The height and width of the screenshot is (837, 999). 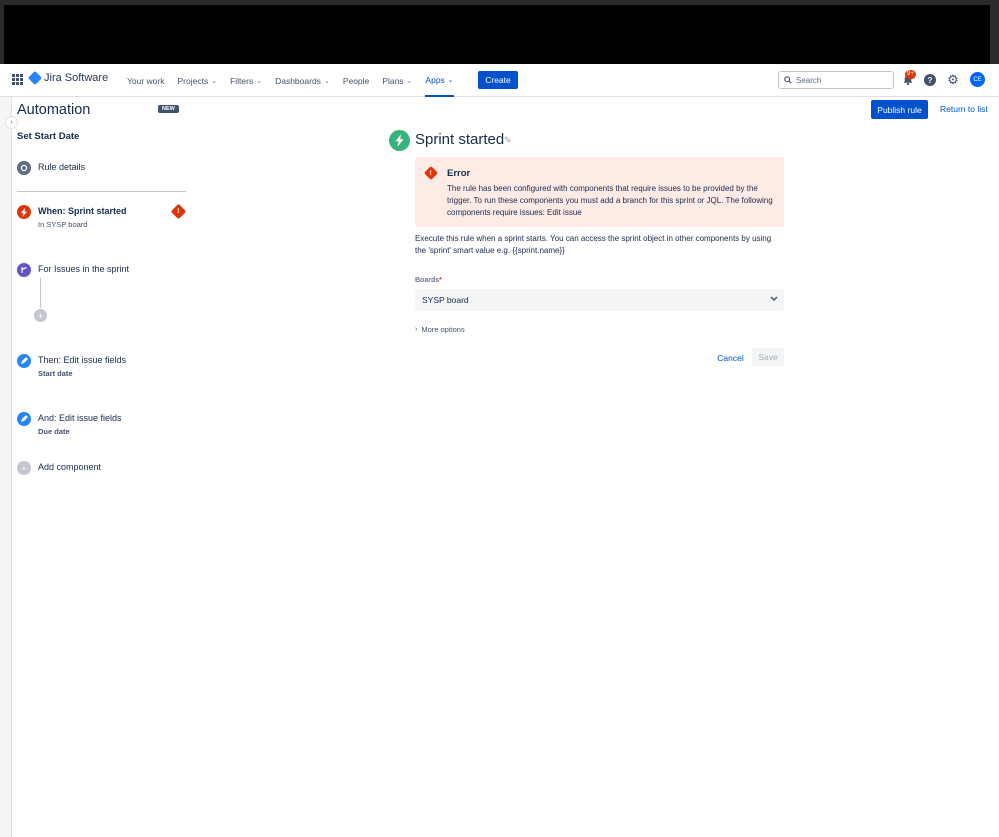 What do you see at coordinates (82, 218) in the screenshot?
I see `step-text: When: Sprint started In SYSP board` at bounding box center [82, 218].